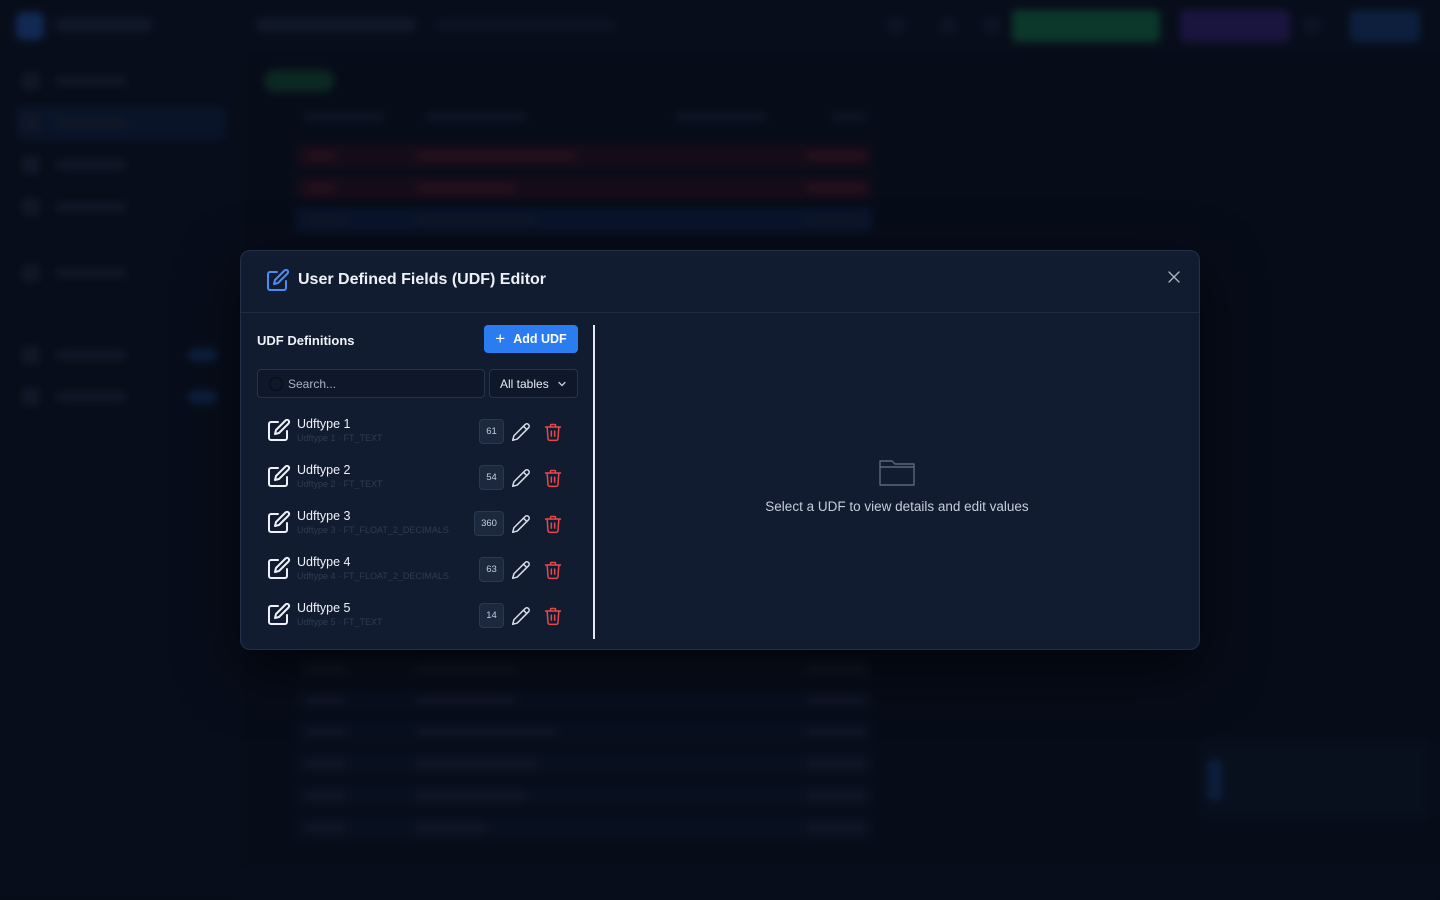  What do you see at coordinates (373, 530) in the screenshot?
I see `udf-type: Udftype 3 · FT_FLOAT_2_DECIMALS` at bounding box center [373, 530].